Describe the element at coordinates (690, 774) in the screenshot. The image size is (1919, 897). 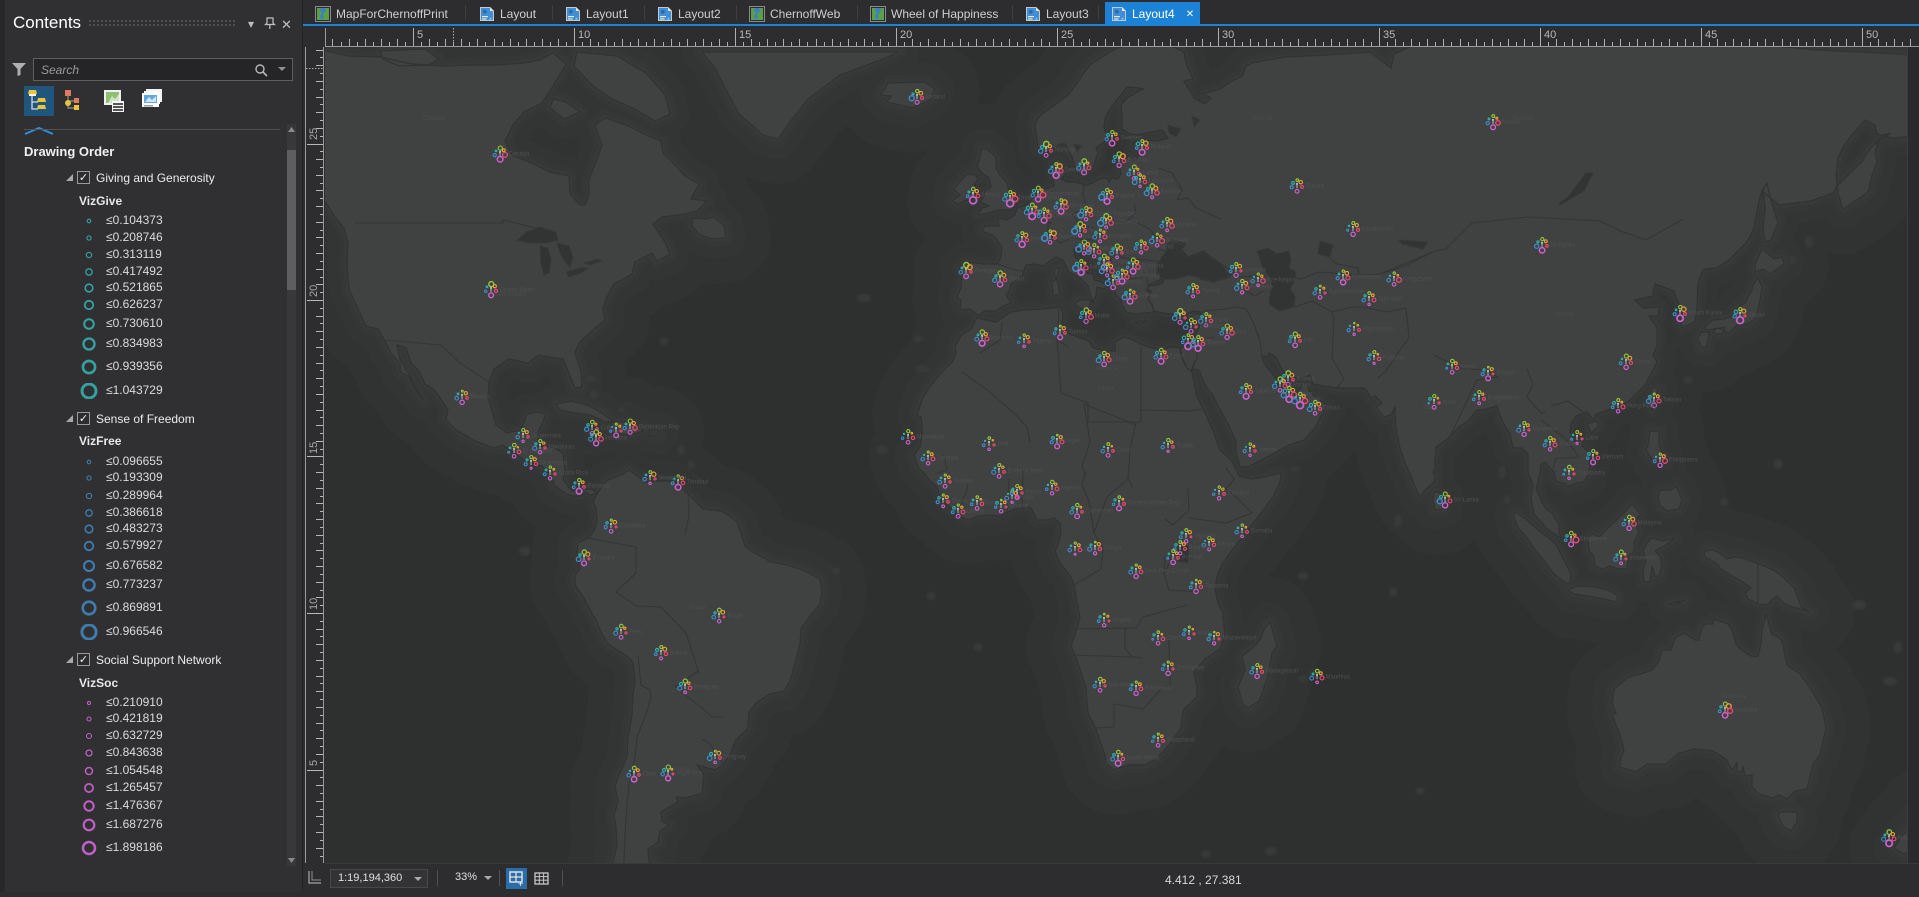
I see `svg-text: Argentina` at that location.